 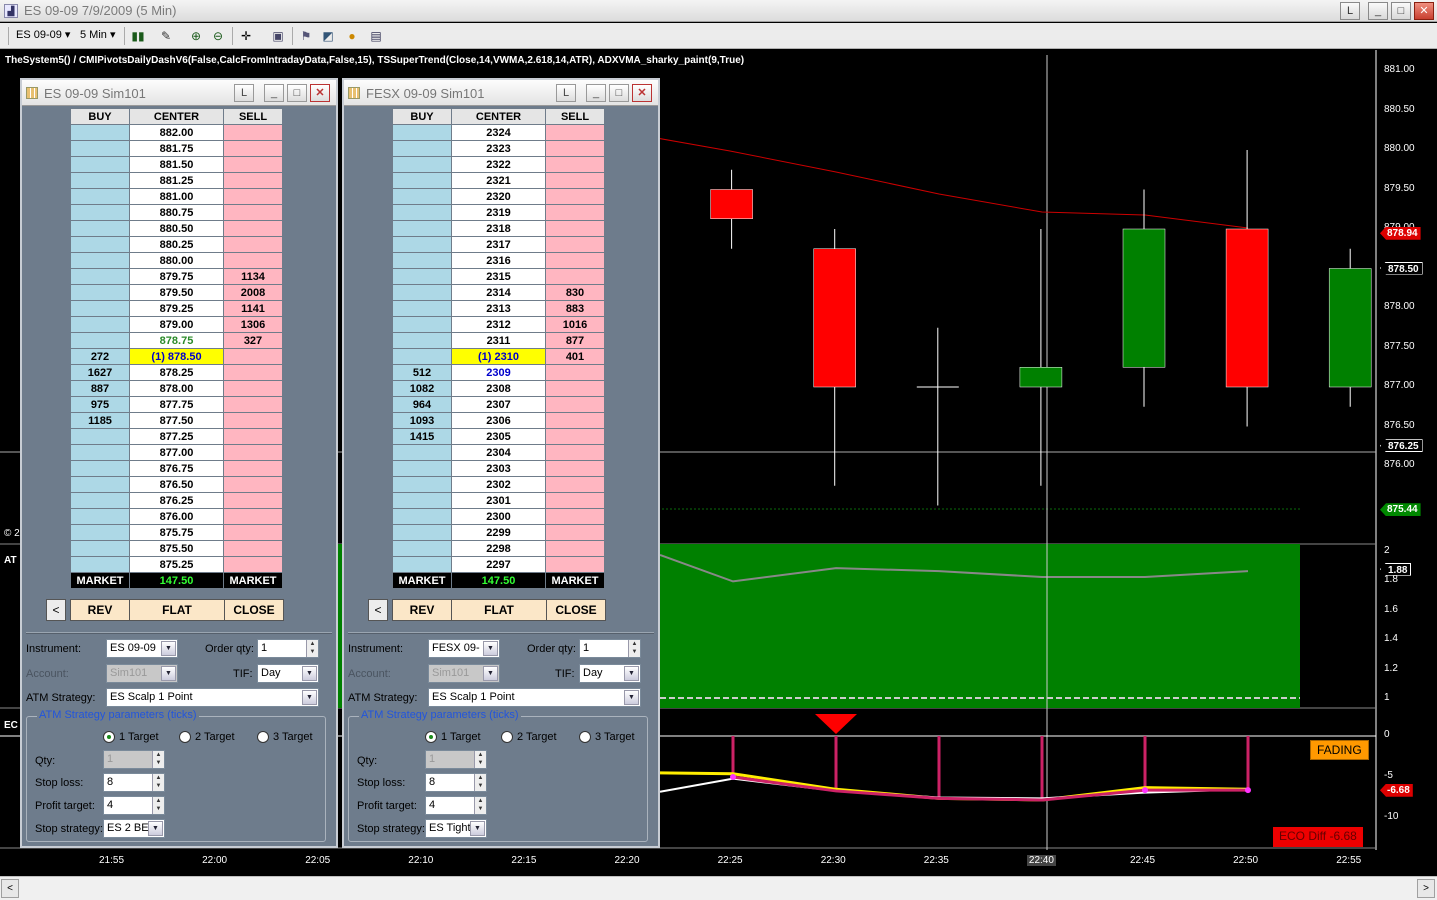 I want to click on buy-cell: 1082, so click(x=422, y=388).